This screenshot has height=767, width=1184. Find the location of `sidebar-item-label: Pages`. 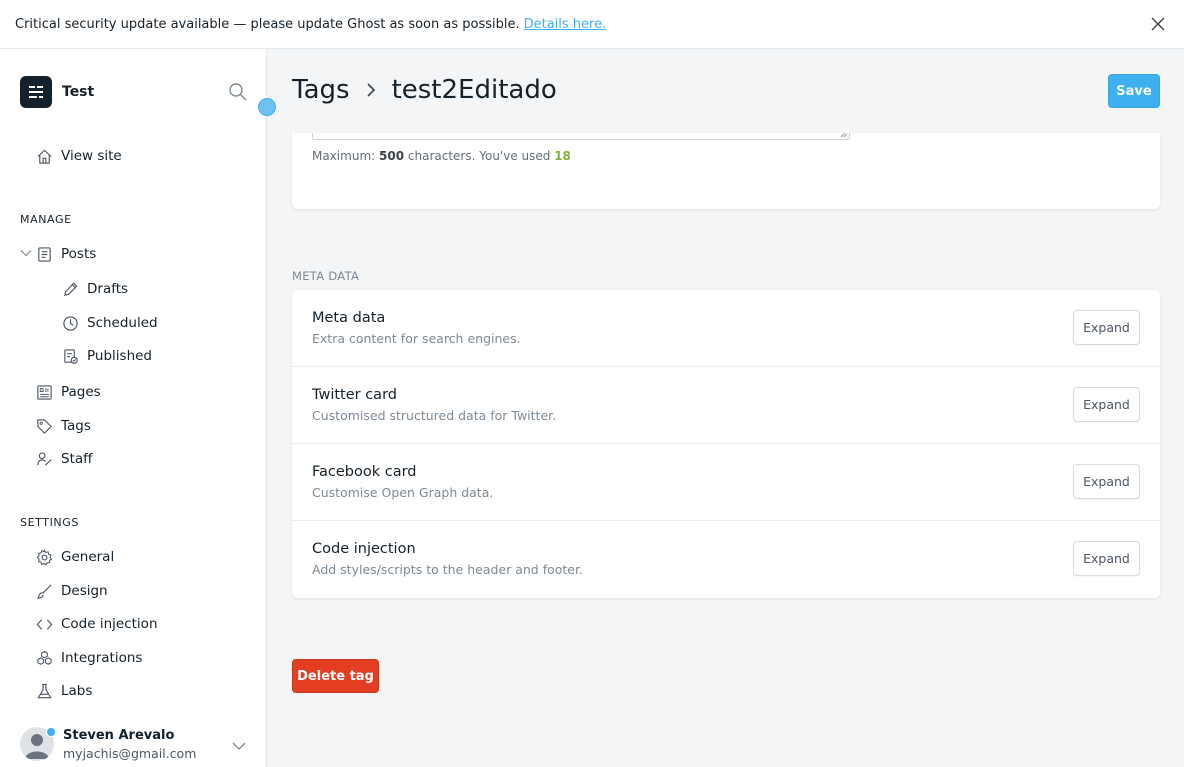

sidebar-item-label: Pages is located at coordinates (81, 392).